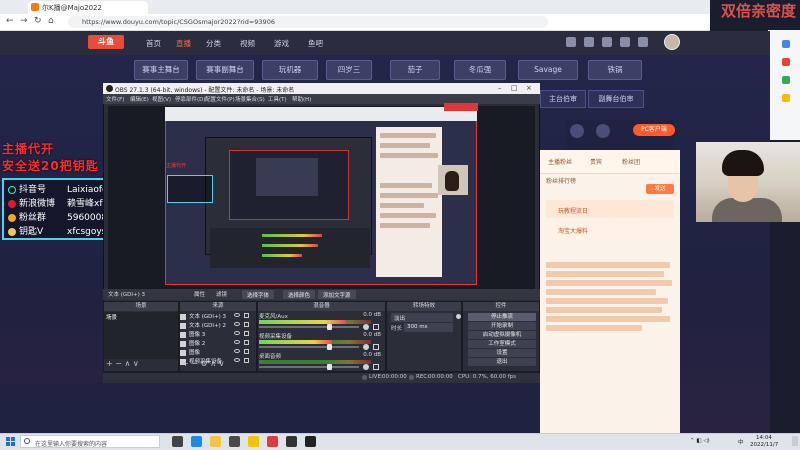 The height and width of the screenshot is (450, 800). I want to click on reload-icon: ↻, so click(38, 21).